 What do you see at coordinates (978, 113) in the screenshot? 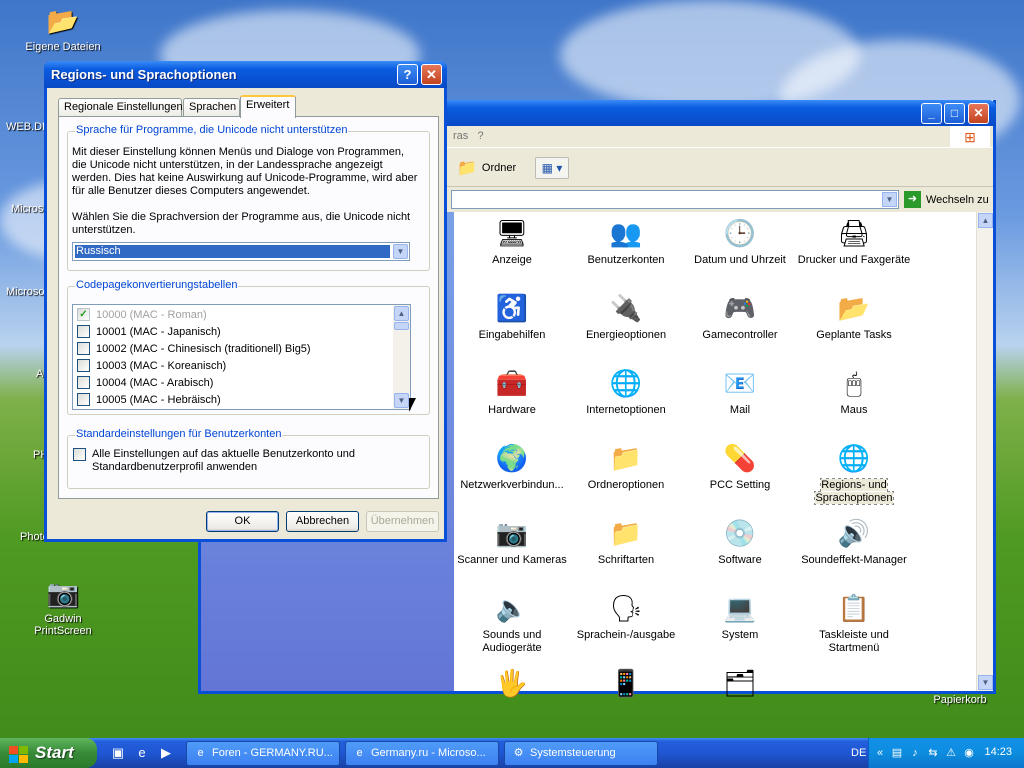
I see `close-button: ✕` at bounding box center [978, 113].